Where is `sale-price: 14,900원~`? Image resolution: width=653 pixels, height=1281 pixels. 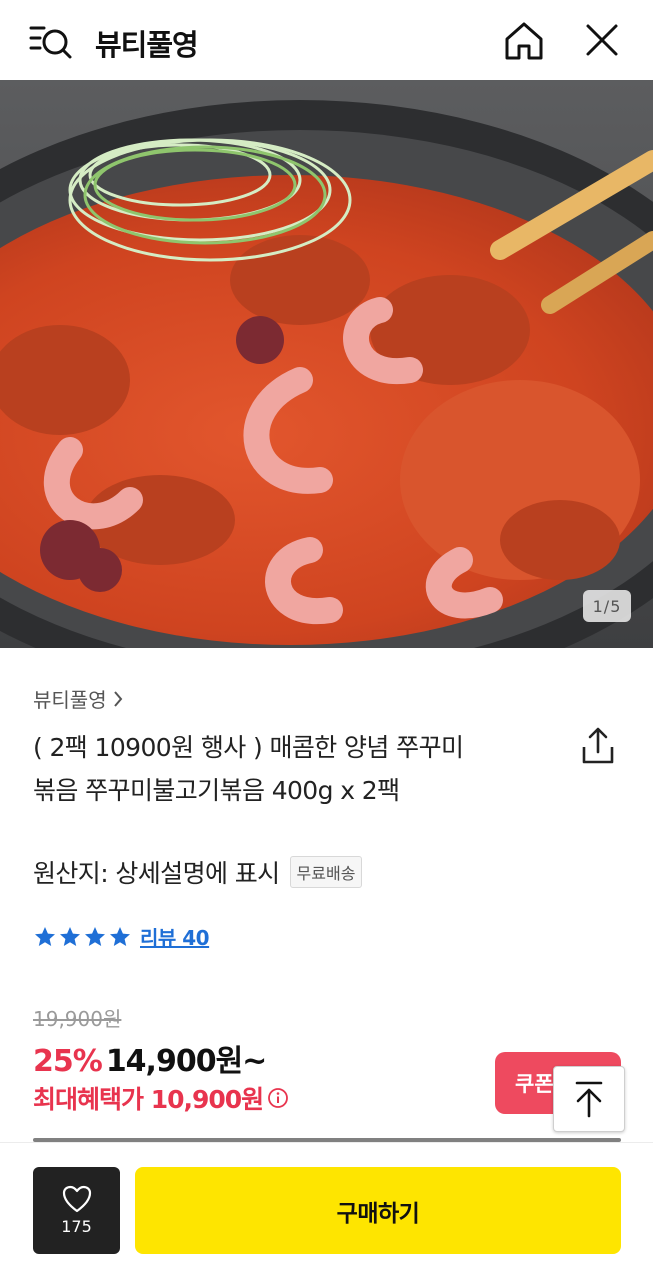
sale-price: 14,900원~ is located at coordinates (186, 1061).